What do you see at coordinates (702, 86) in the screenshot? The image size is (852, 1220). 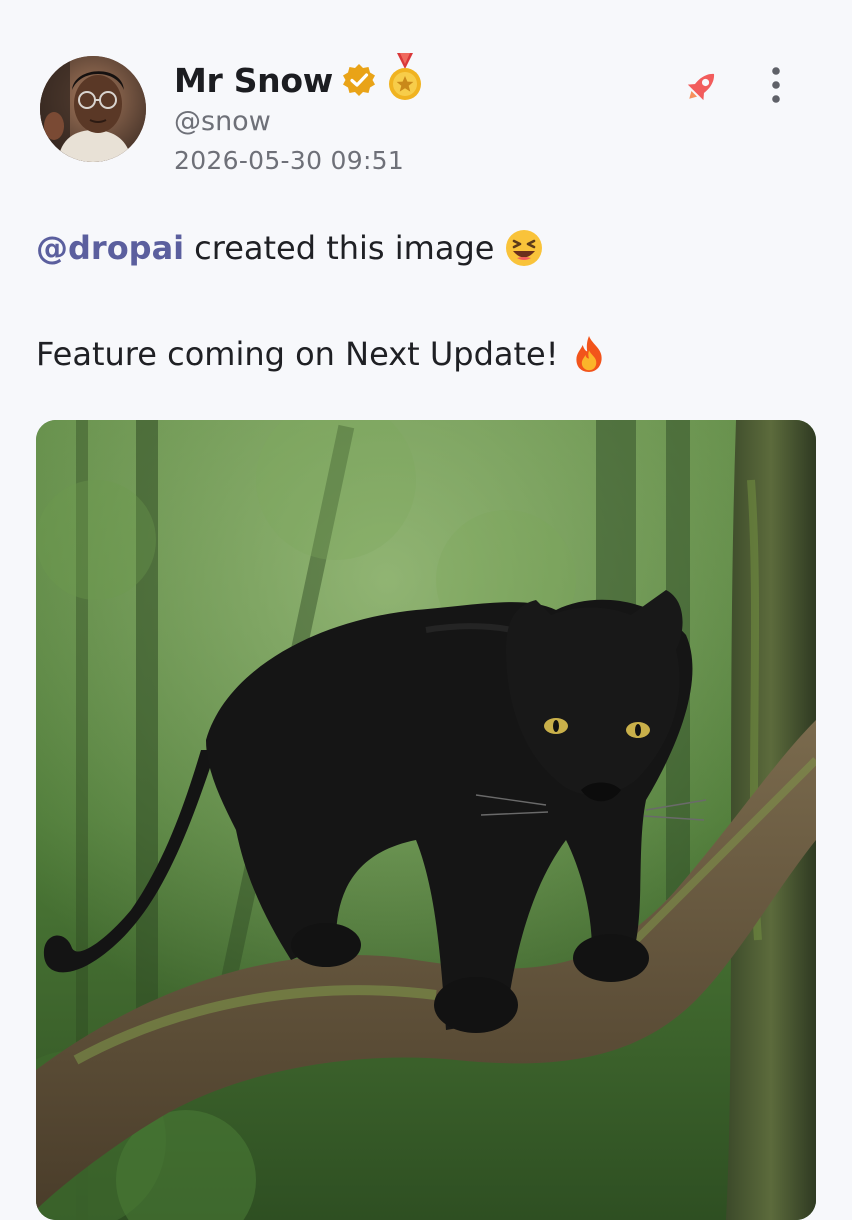 I see `rocket-icon` at bounding box center [702, 86].